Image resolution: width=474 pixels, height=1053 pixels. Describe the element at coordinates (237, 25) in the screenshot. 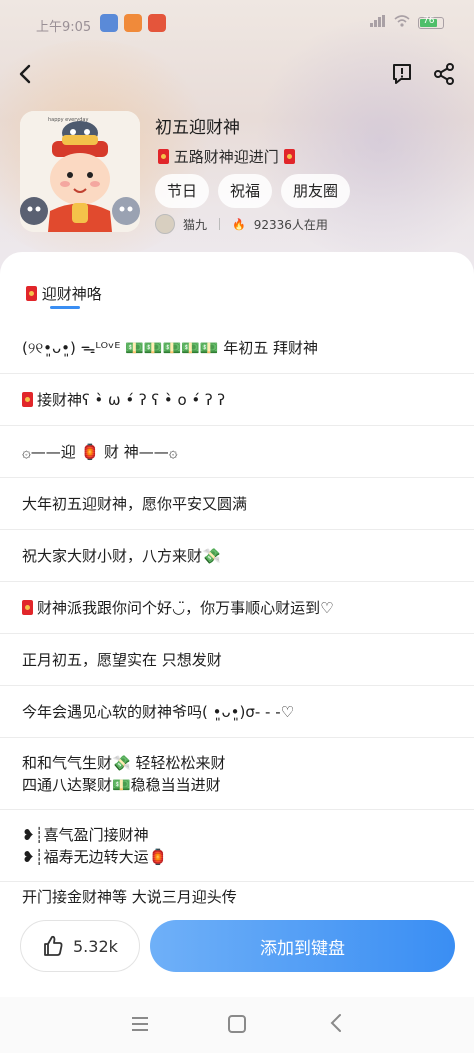

I see `status-bar: 上午9:05 76` at that location.